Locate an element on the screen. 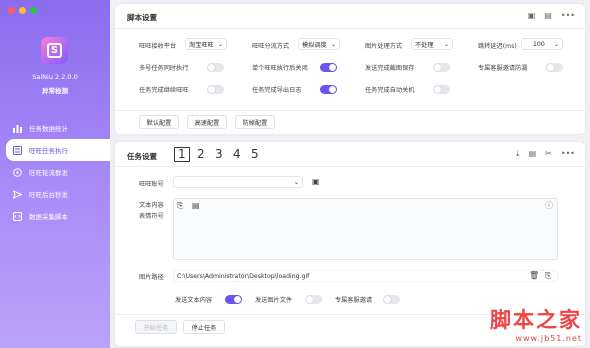  toggle-label: 多号任务同时执行 is located at coordinates (164, 68).